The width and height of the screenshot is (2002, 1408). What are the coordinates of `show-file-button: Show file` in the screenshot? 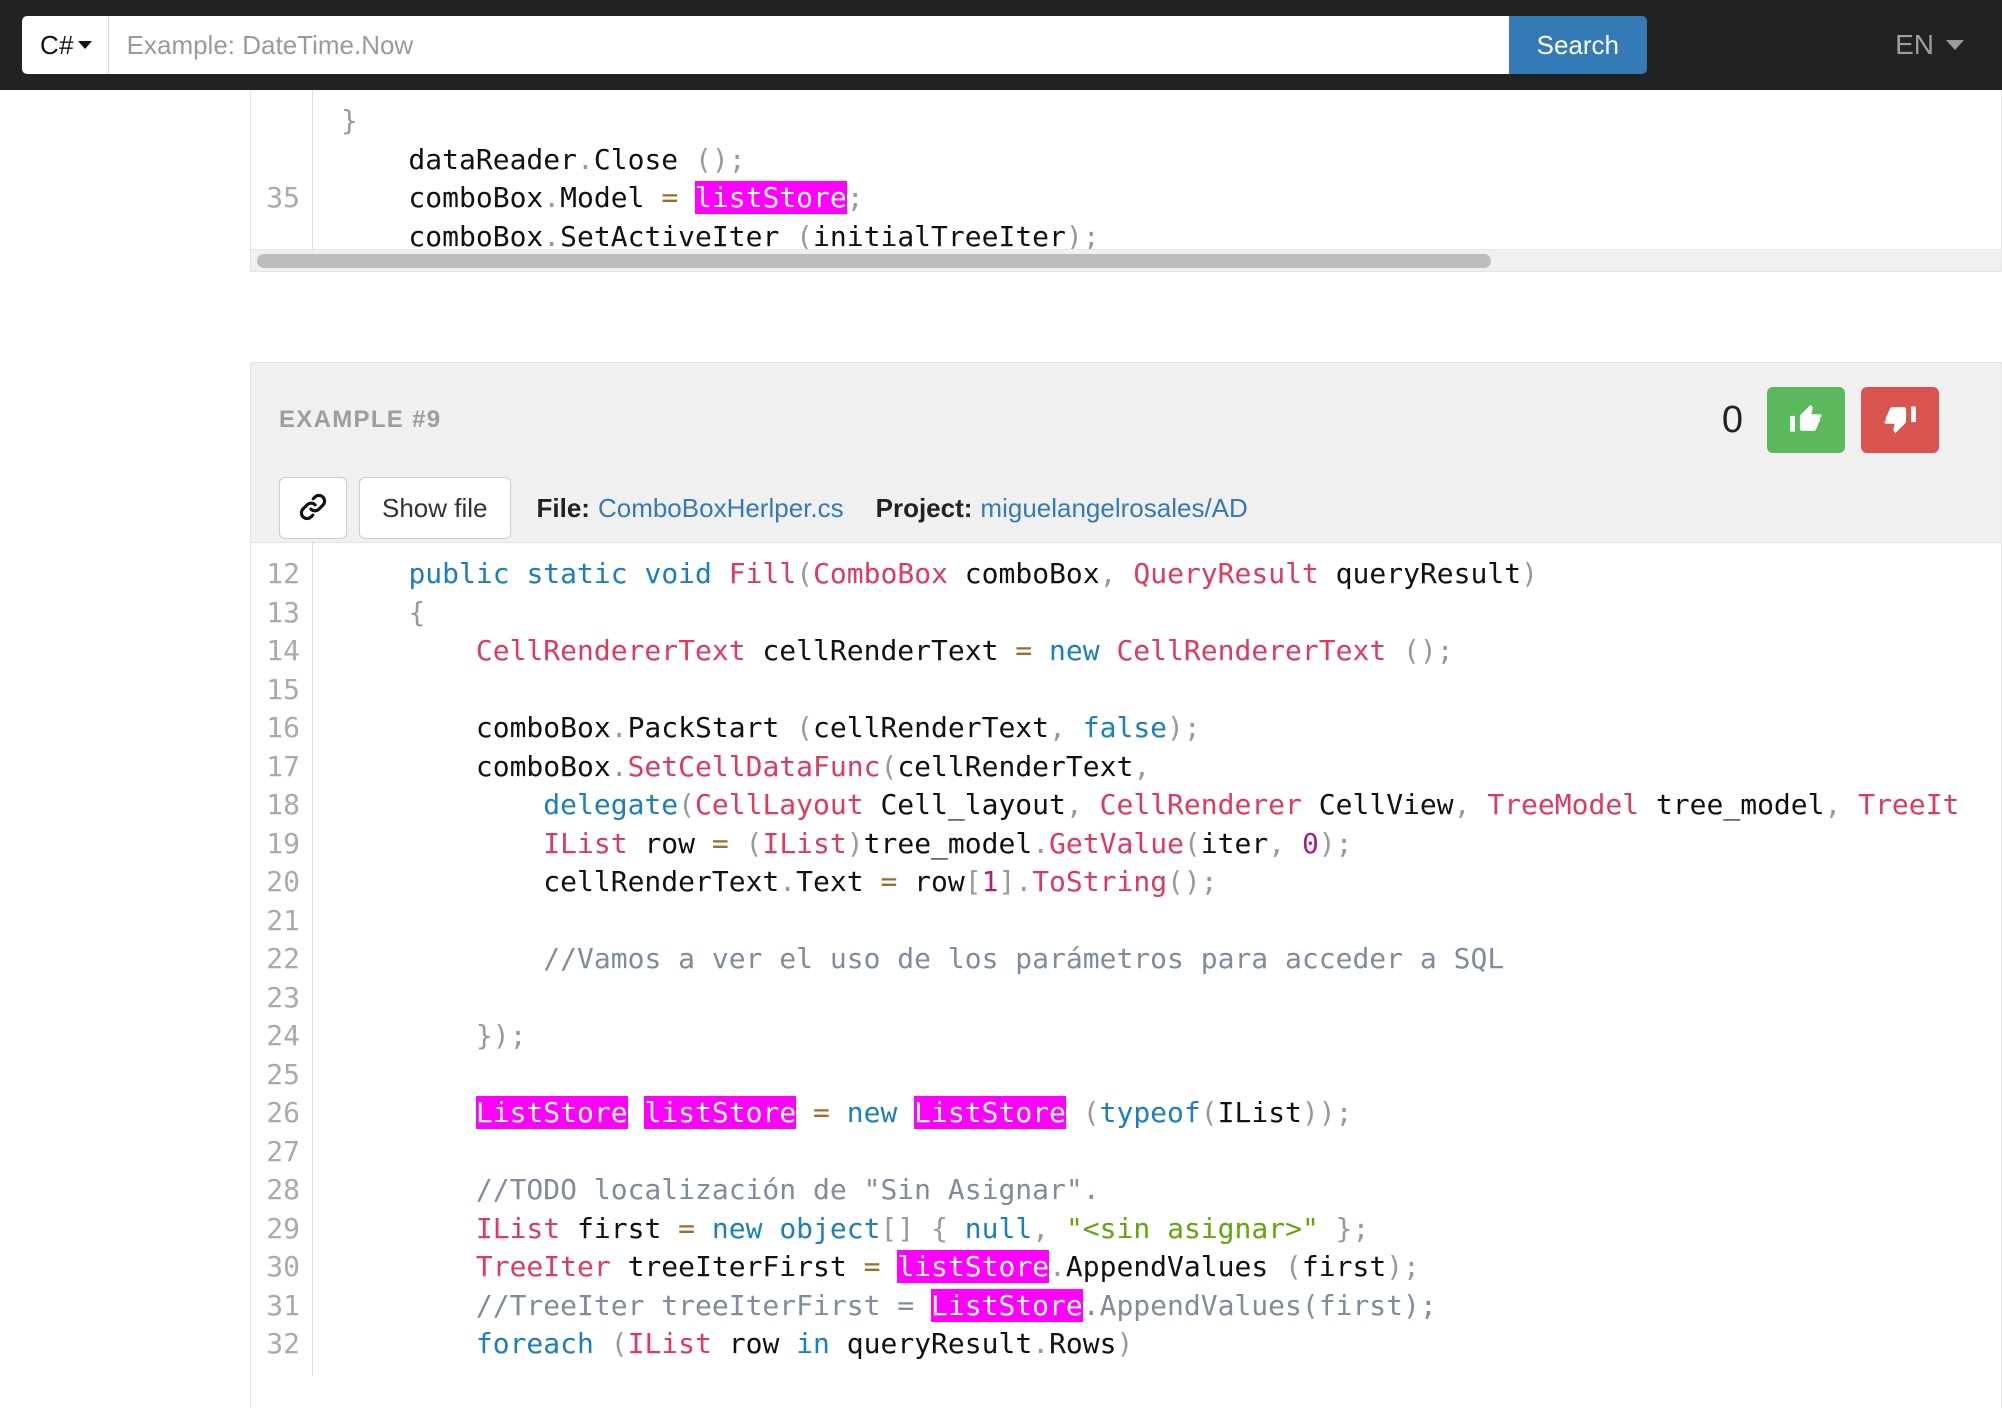 It's located at (435, 508).